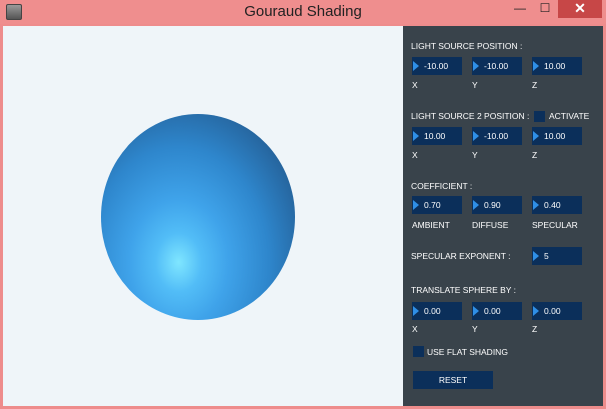  Describe the element at coordinates (535, 85) in the screenshot. I see `light1-z-label: Z` at that location.